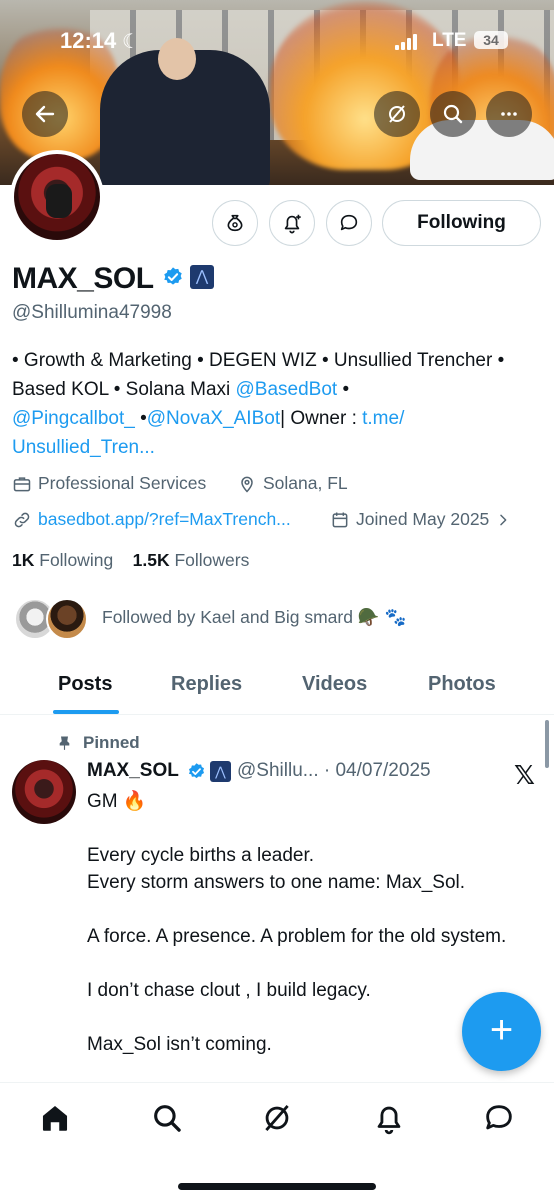  What do you see at coordinates (64, 743) in the screenshot?
I see `pin-icon` at bounding box center [64, 743].